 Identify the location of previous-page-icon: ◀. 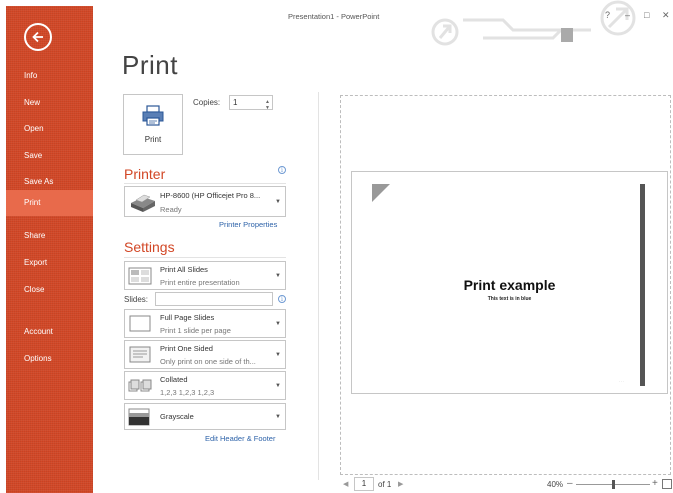
(345, 484).